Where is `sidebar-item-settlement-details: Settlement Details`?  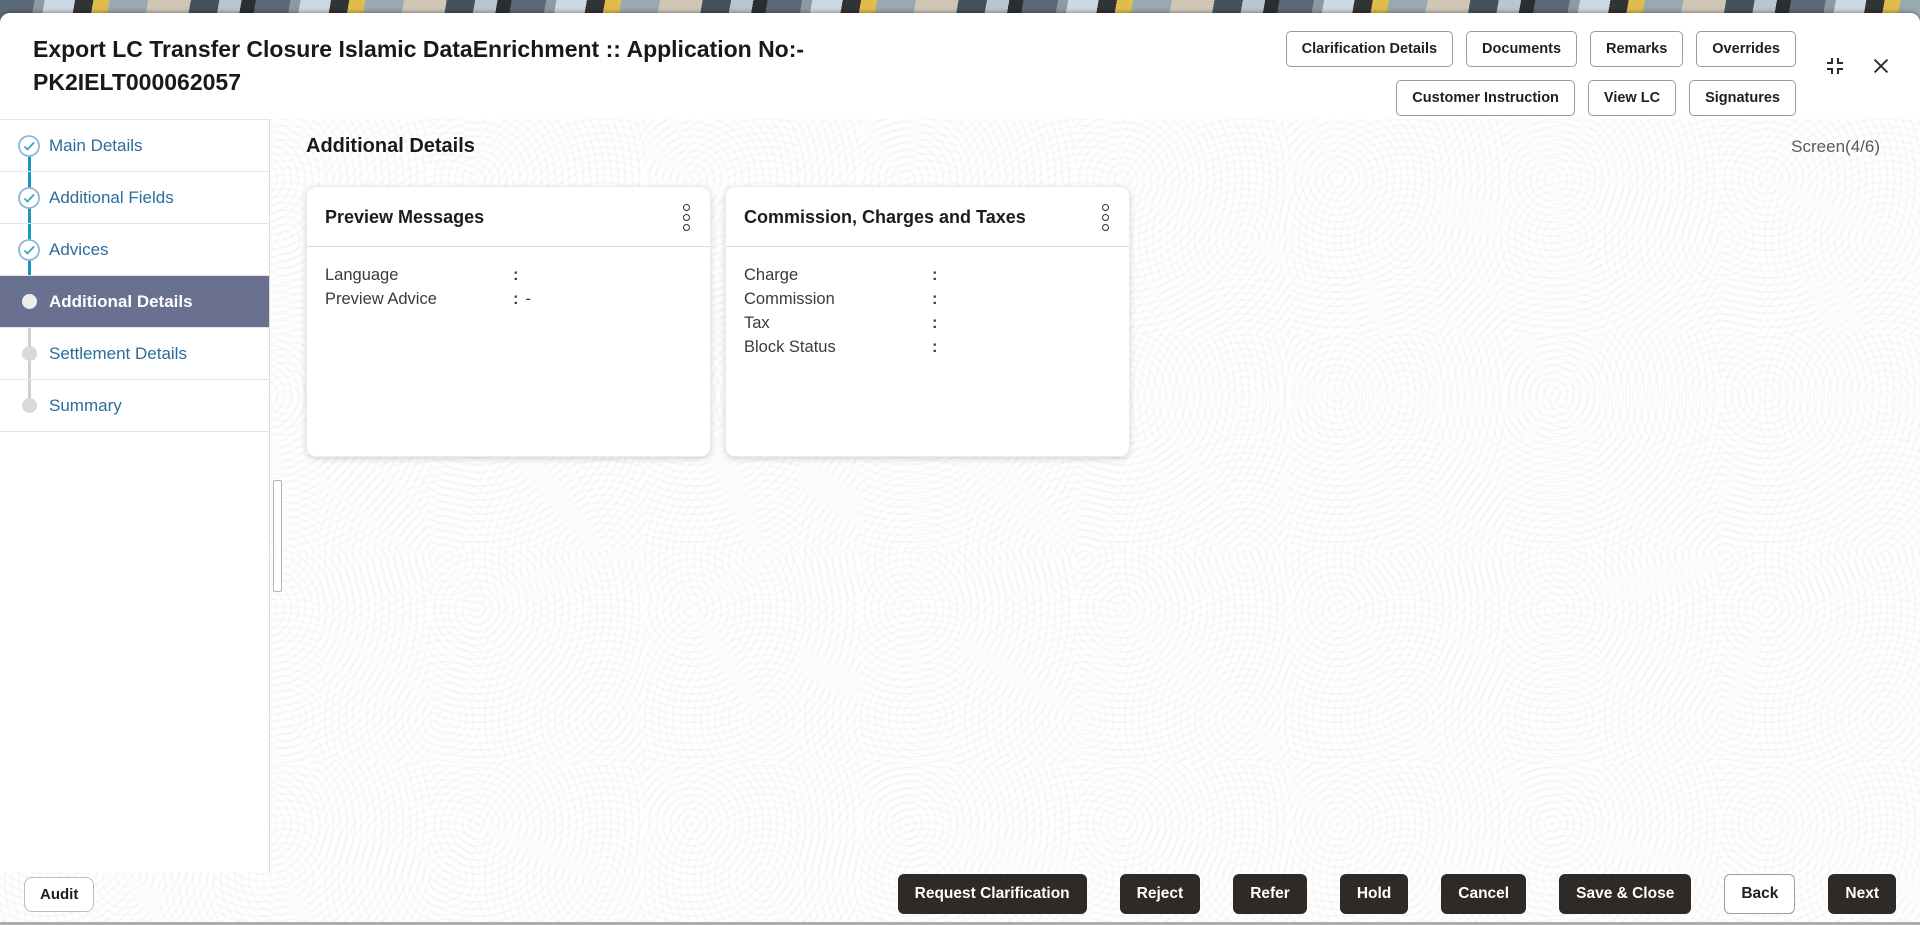
sidebar-item-settlement-details: Settlement Details is located at coordinates (134, 354).